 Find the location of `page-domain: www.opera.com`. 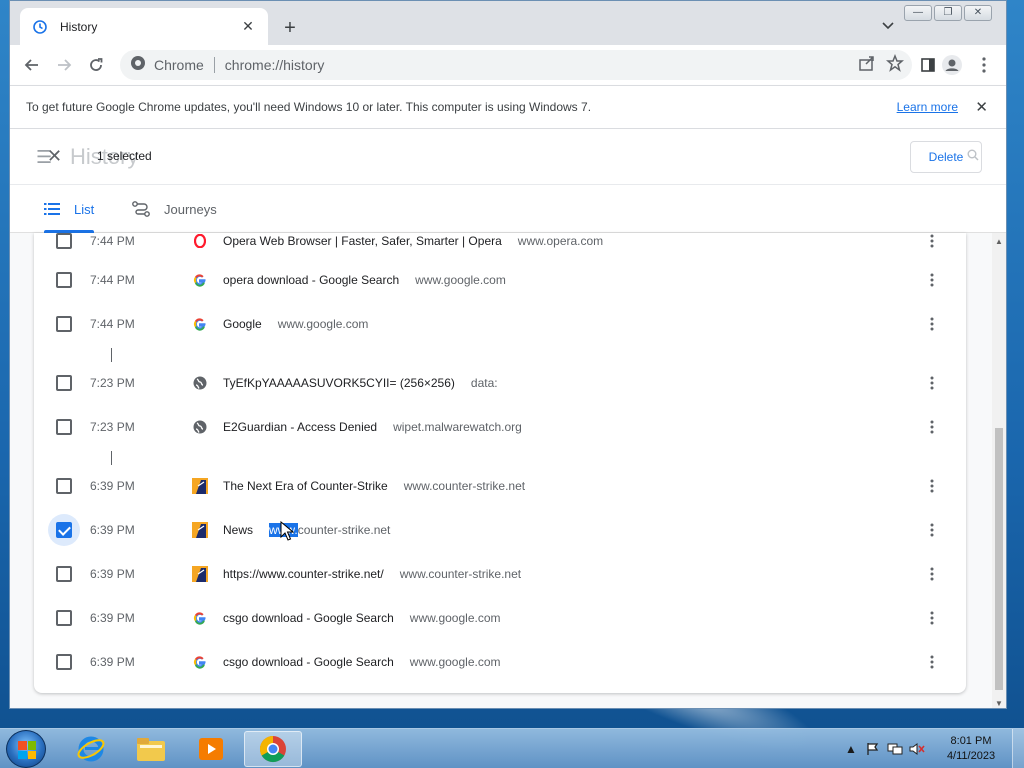

page-domain: www.opera.com is located at coordinates (560, 241).